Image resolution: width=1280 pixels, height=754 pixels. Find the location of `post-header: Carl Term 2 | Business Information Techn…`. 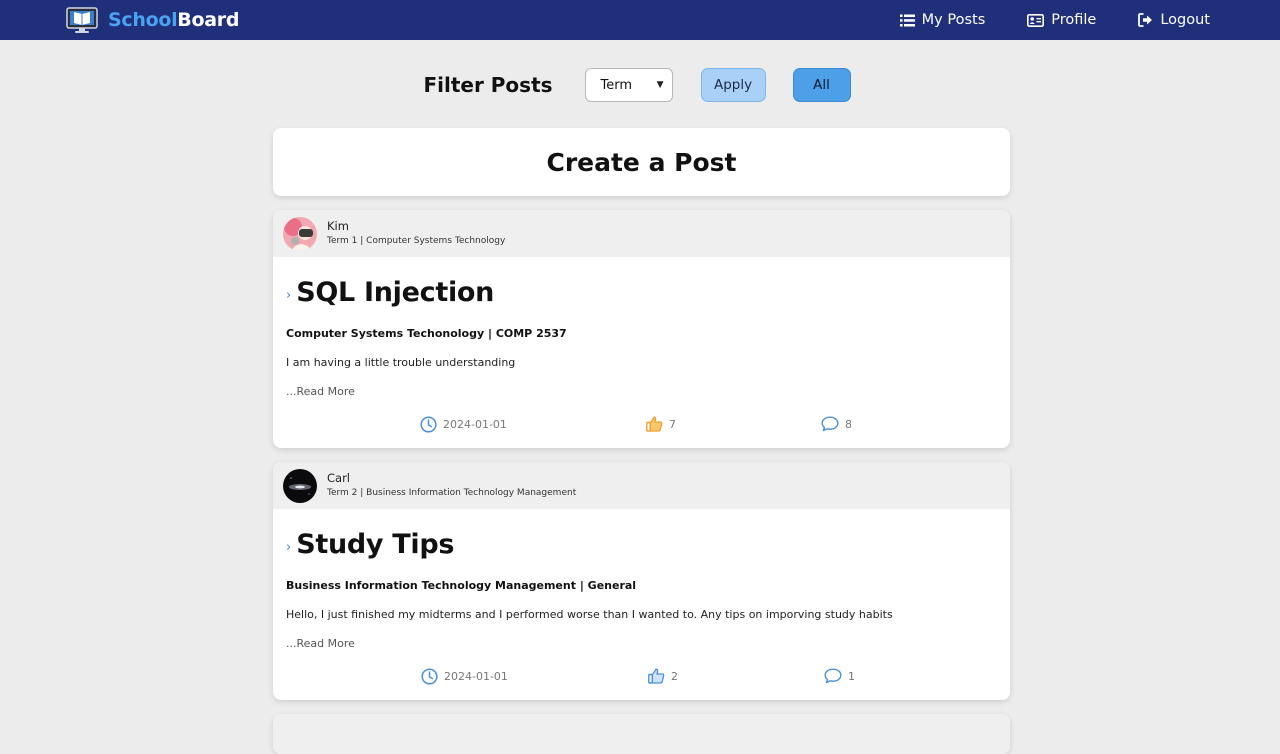

post-header: Carl Term 2 | Business Information Techn… is located at coordinates (641, 485).